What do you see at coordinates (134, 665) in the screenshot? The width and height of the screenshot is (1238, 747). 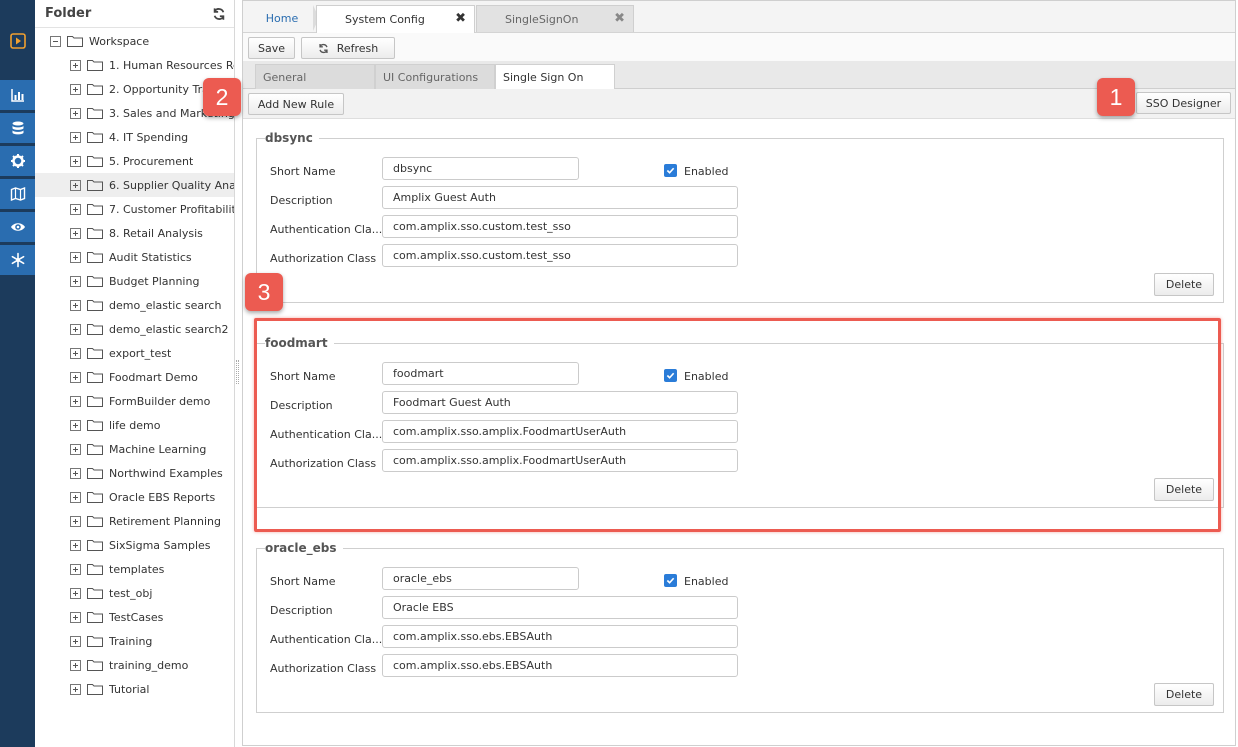 I see `tree-item: training_demo` at bounding box center [134, 665].